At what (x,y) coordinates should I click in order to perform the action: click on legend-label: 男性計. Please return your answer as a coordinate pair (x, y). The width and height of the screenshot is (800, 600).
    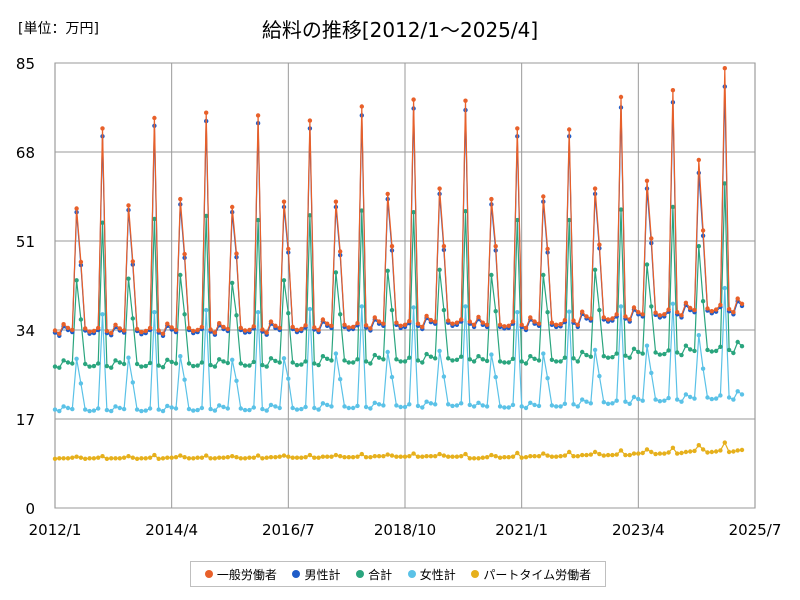
    Looking at the image, I should click on (322, 574).